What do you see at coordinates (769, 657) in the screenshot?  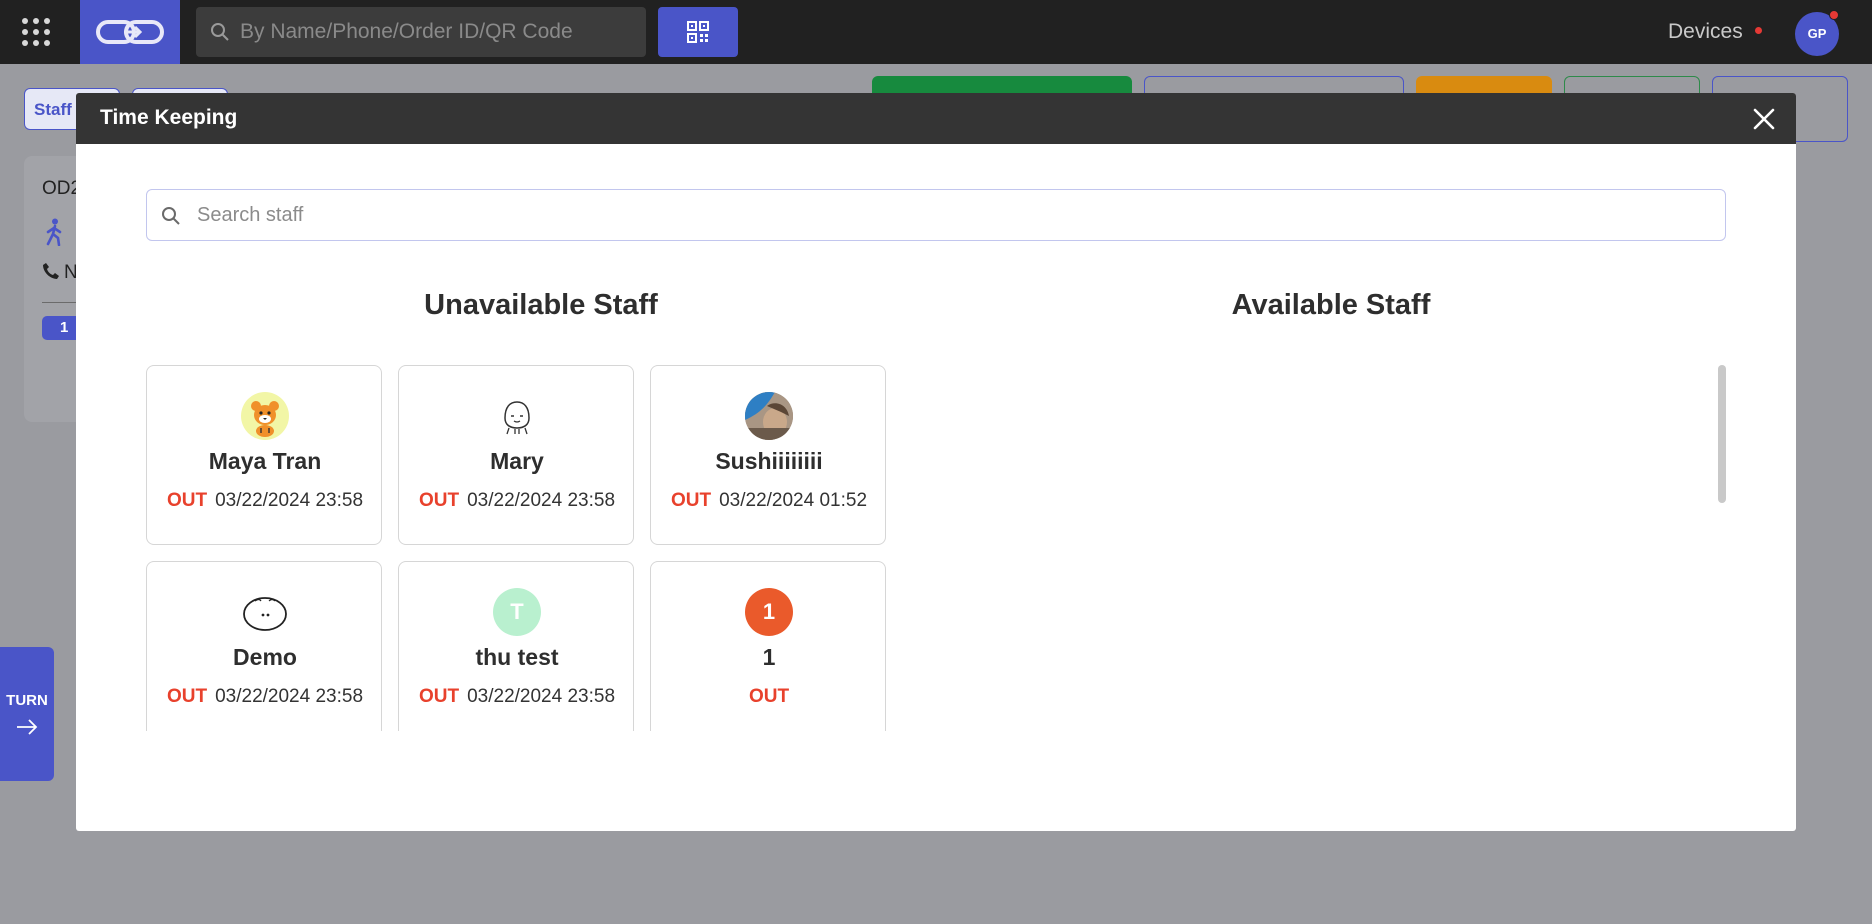 I see `staff-name: 1` at bounding box center [769, 657].